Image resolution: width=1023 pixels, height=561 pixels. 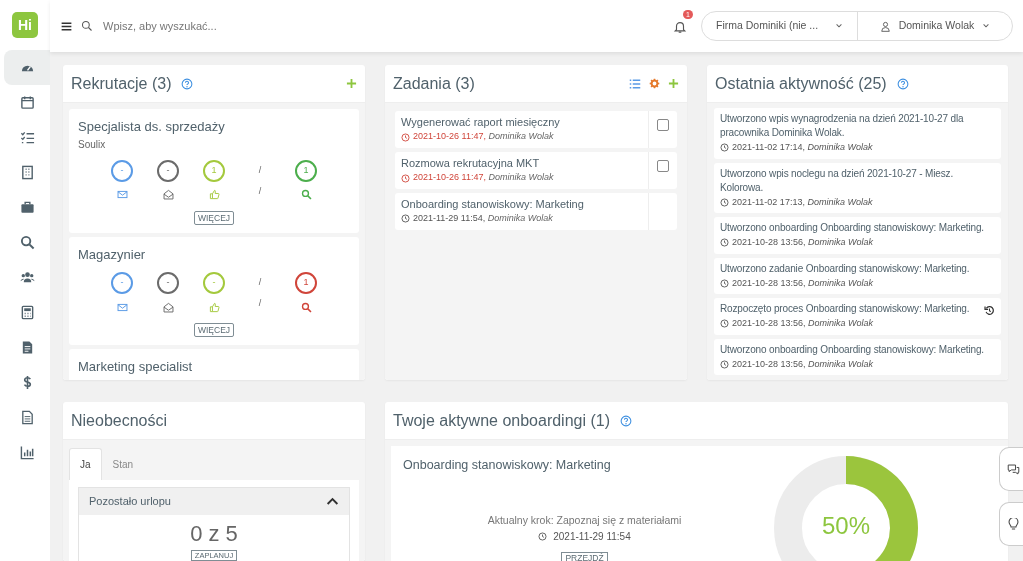 What do you see at coordinates (483, 219) in the screenshot?
I see `task-meta: 2021-11-29 11:54, Dominika Wolak` at bounding box center [483, 219].